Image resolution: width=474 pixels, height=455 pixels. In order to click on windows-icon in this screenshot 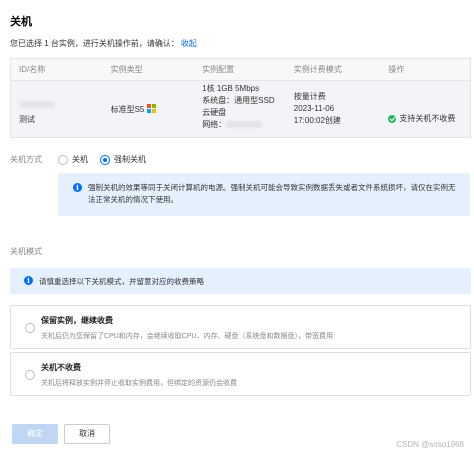, I will do `click(152, 108)`.